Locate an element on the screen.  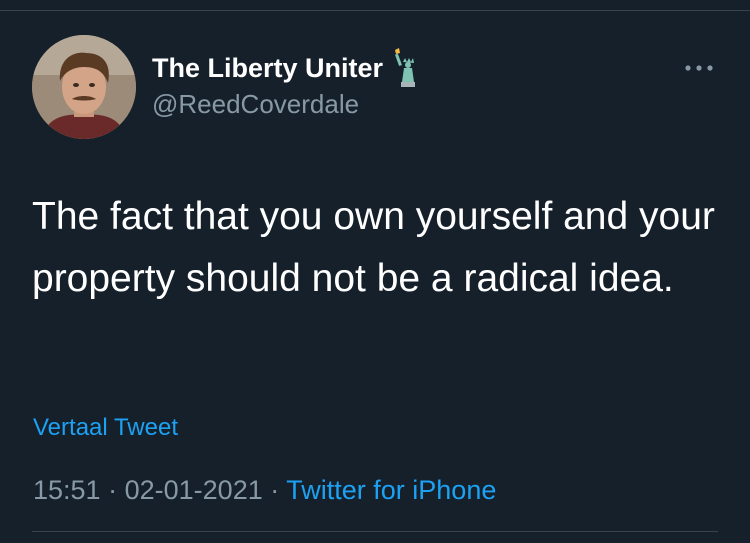
more-options-icon is located at coordinates (699, 68).